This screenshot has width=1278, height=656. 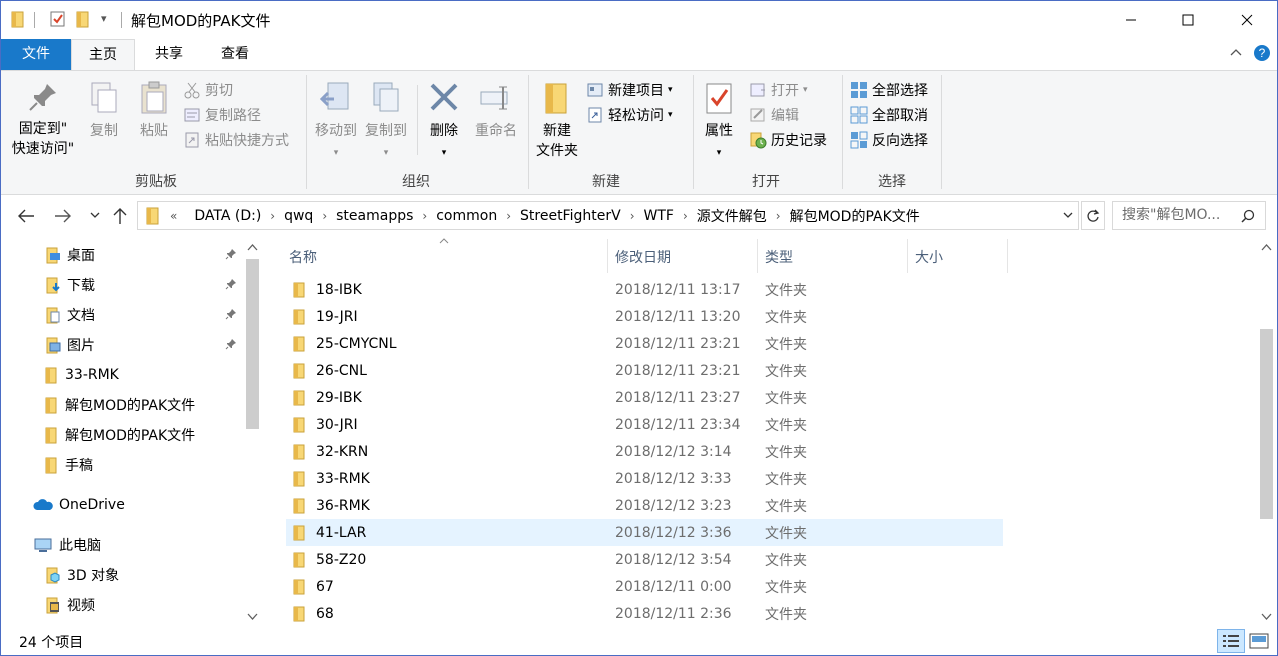 What do you see at coordinates (70, 285) in the screenshot?
I see `nav-item: 下载` at bounding box center [70, 285].